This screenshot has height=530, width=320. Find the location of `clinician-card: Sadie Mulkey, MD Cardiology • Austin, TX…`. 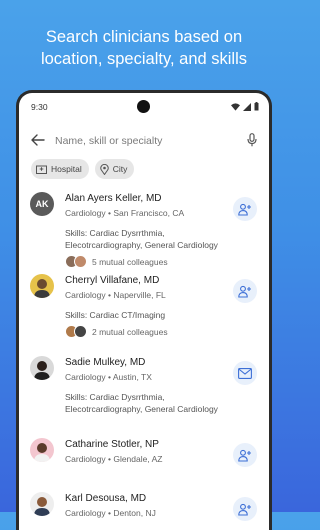

clinician-card: Sadie Mulkey, MD Cardiology • Austin, TX… is located at coordinates (144, 394).